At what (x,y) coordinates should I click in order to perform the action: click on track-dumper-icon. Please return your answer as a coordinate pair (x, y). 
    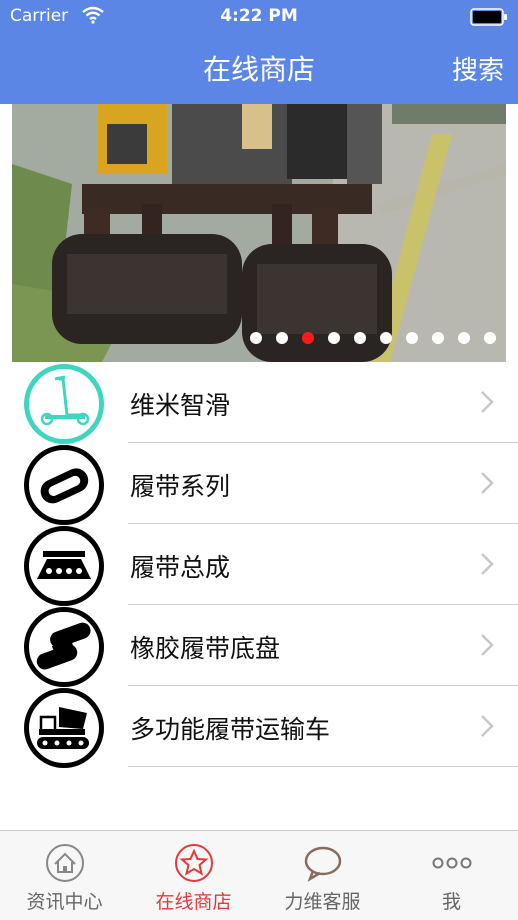
    Looking at the image, I should click on (63, 728).